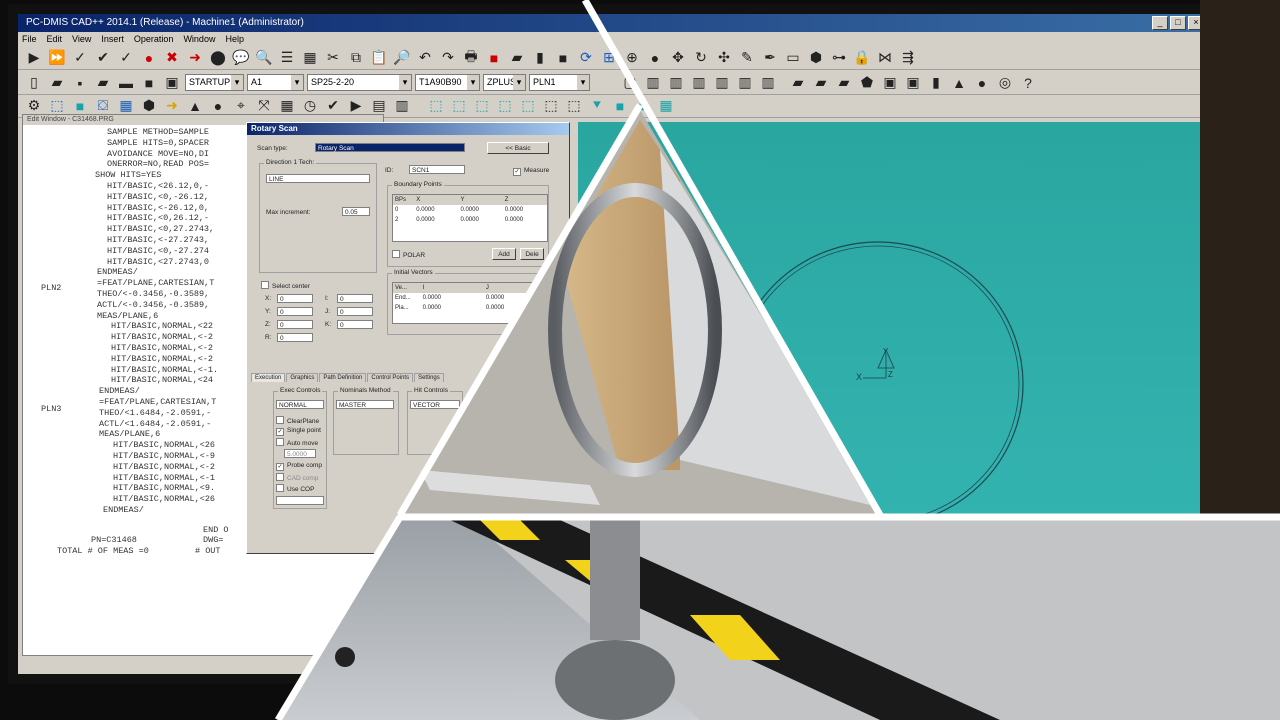 This screenshot has width=1280, height=720. Describe the element at coordinates (402, 58) in the screenshot. I see `find-icon: 🔎` at that location.